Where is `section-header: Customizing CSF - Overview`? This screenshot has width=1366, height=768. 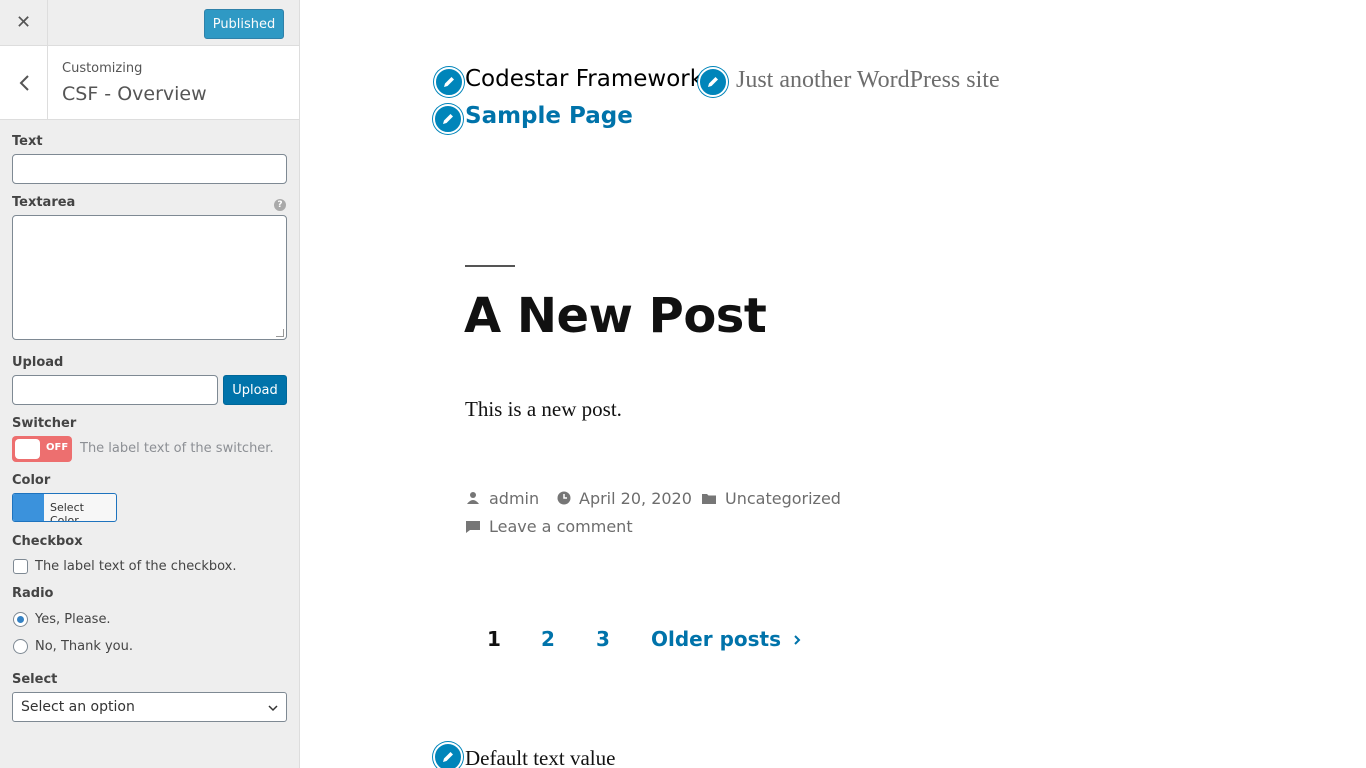
section-header: Customizing CSF - Overview is located at coordinates (149, 83).